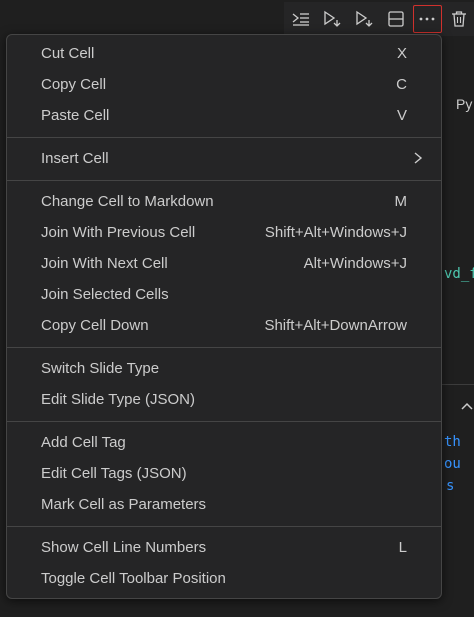 Image resolution: width=474 pixels, height=617 pixels. I want to click on output-fragment-ou: ou, so click(452, 464).